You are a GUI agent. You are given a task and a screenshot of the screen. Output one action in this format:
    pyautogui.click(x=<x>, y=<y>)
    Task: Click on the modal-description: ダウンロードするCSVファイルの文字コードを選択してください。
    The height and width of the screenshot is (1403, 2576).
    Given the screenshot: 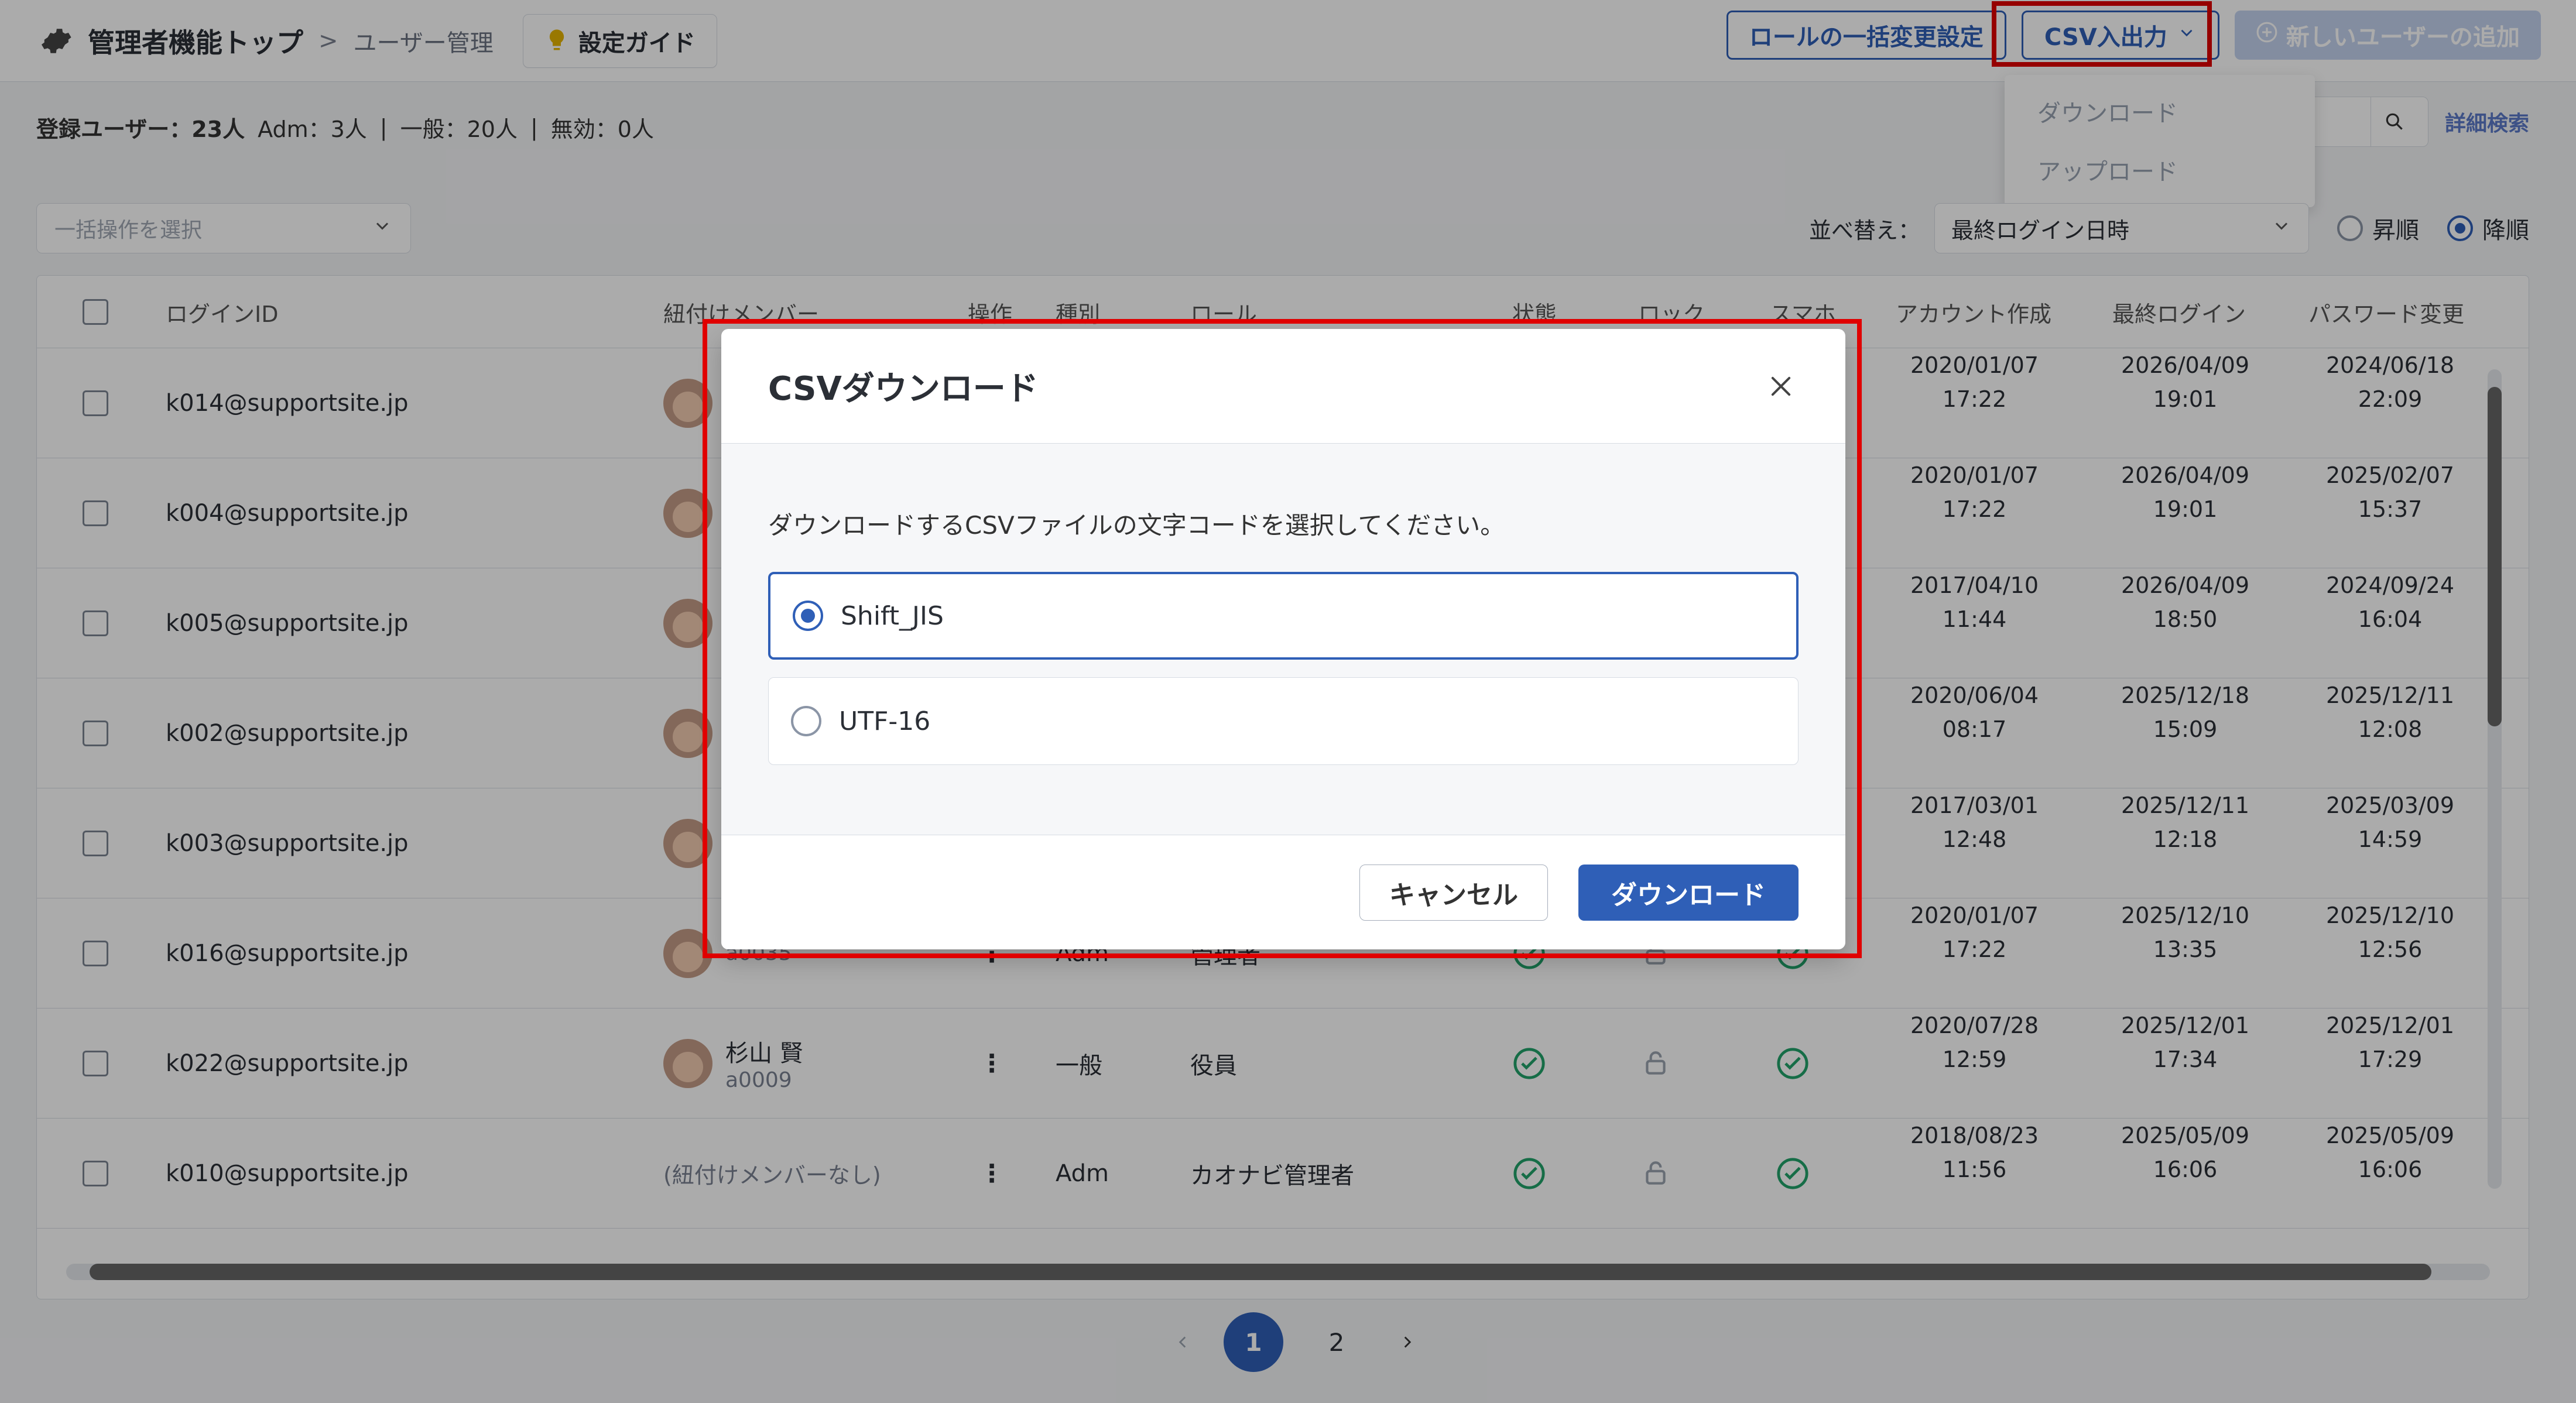 What is the action you would take?
    pyautogui.click(x=1136, y=525)
    